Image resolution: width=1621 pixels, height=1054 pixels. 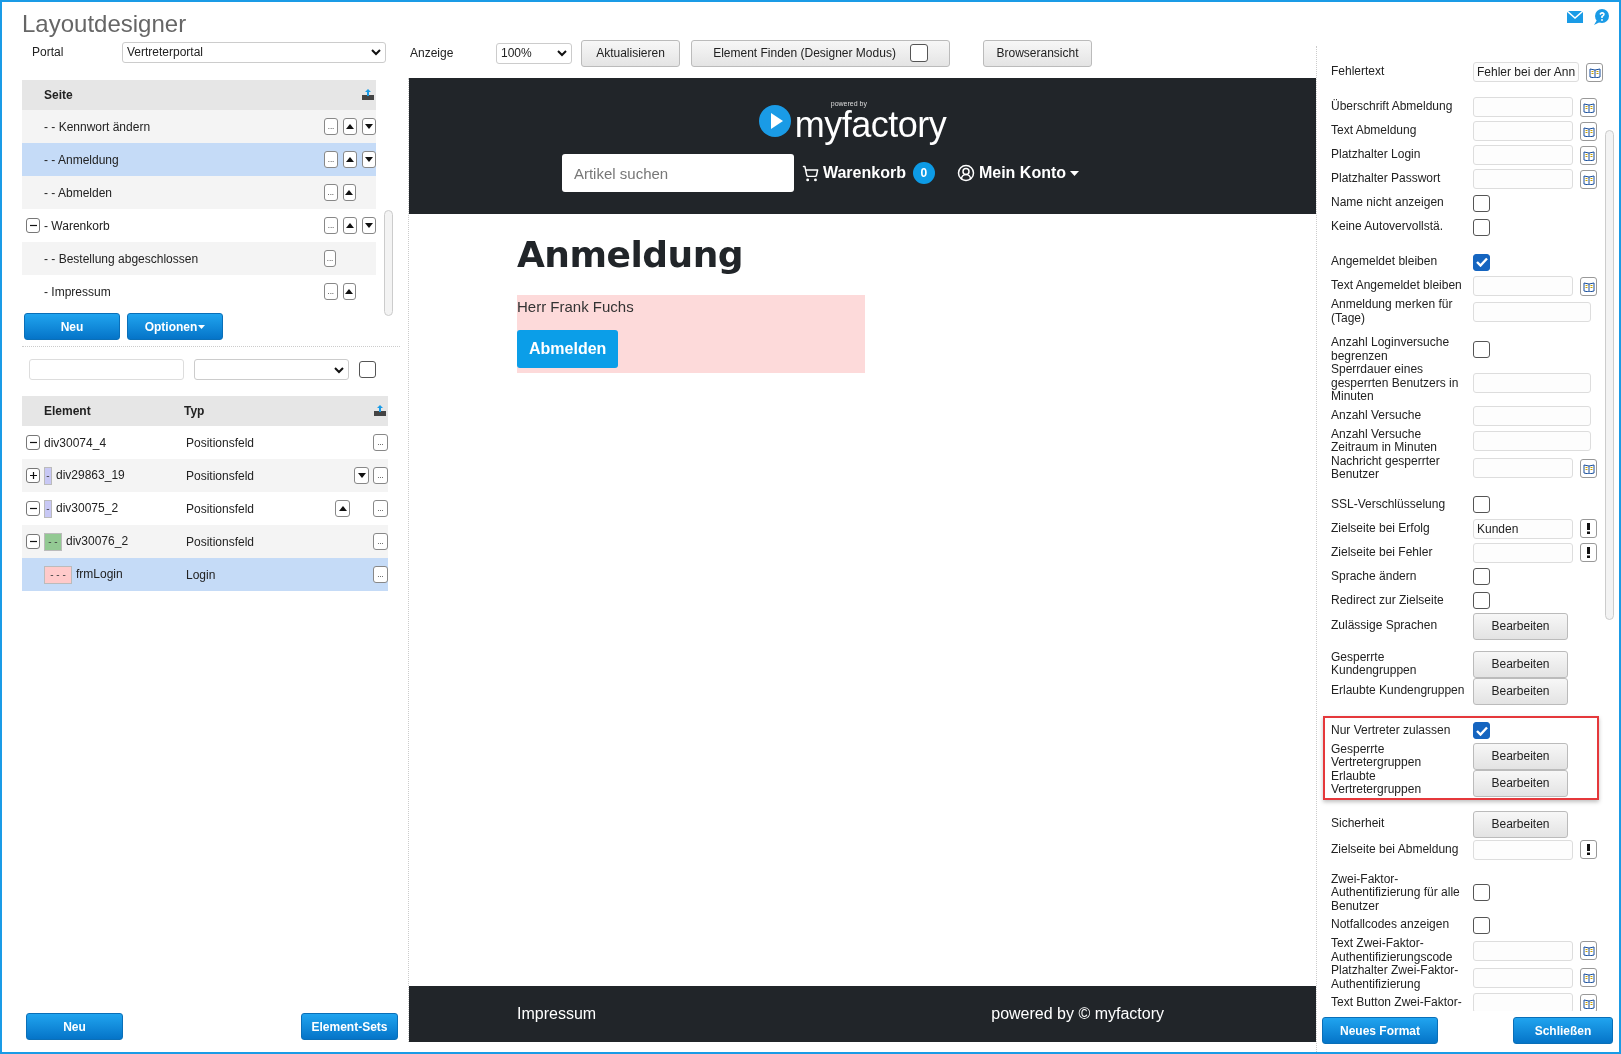 What do you see at coordinates (918, 53) in the screenshot?
I see `designer-mode-checkbox` at bounding box center [918, 53].